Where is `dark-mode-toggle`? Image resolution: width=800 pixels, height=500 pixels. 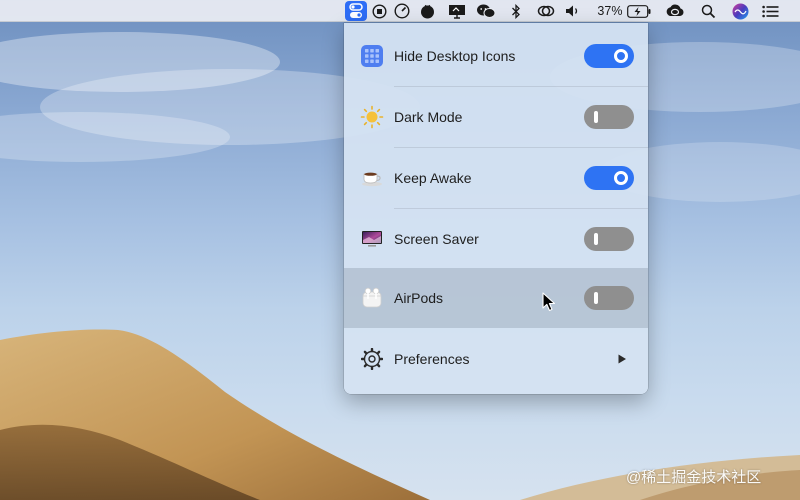 dark-mode-toggle is located at coordinates (609, 117).